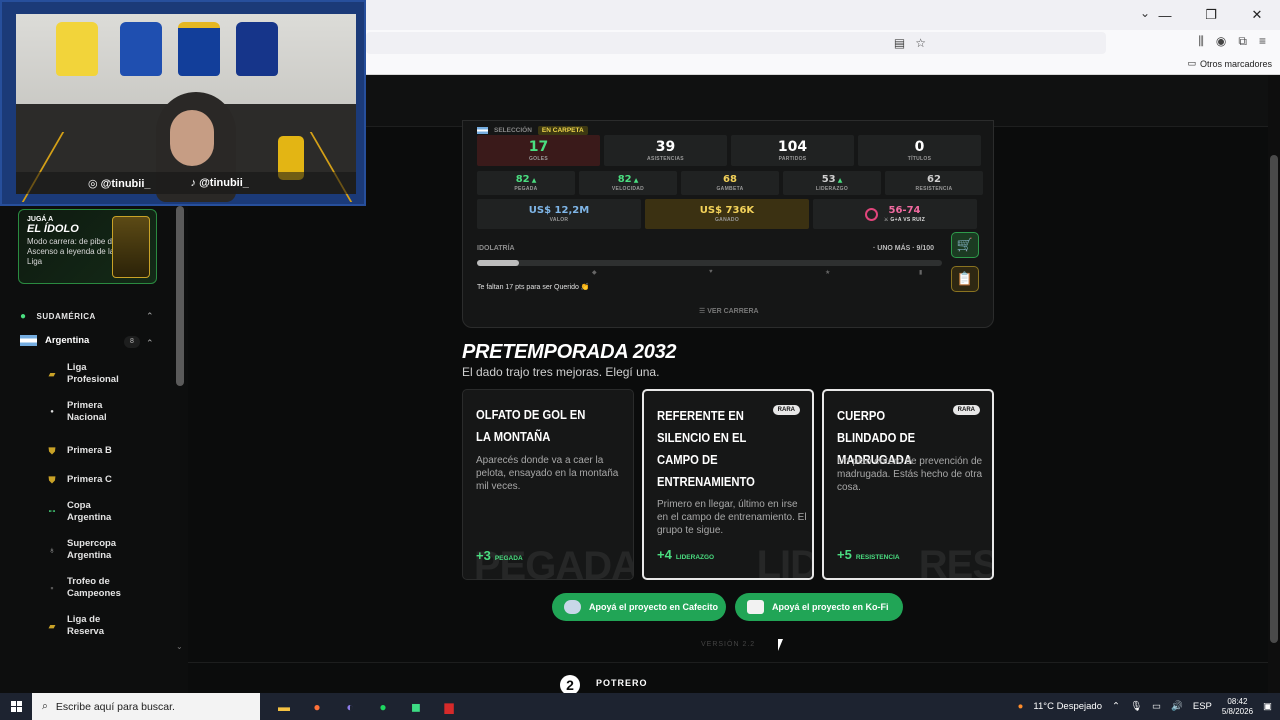 This screenshot has width=1280, height=720. What do you see at coordinates (559, 214) in the screenshot?
I see `stat-value: US$ 12,2M VALOR` at bounding box center [559, 214].